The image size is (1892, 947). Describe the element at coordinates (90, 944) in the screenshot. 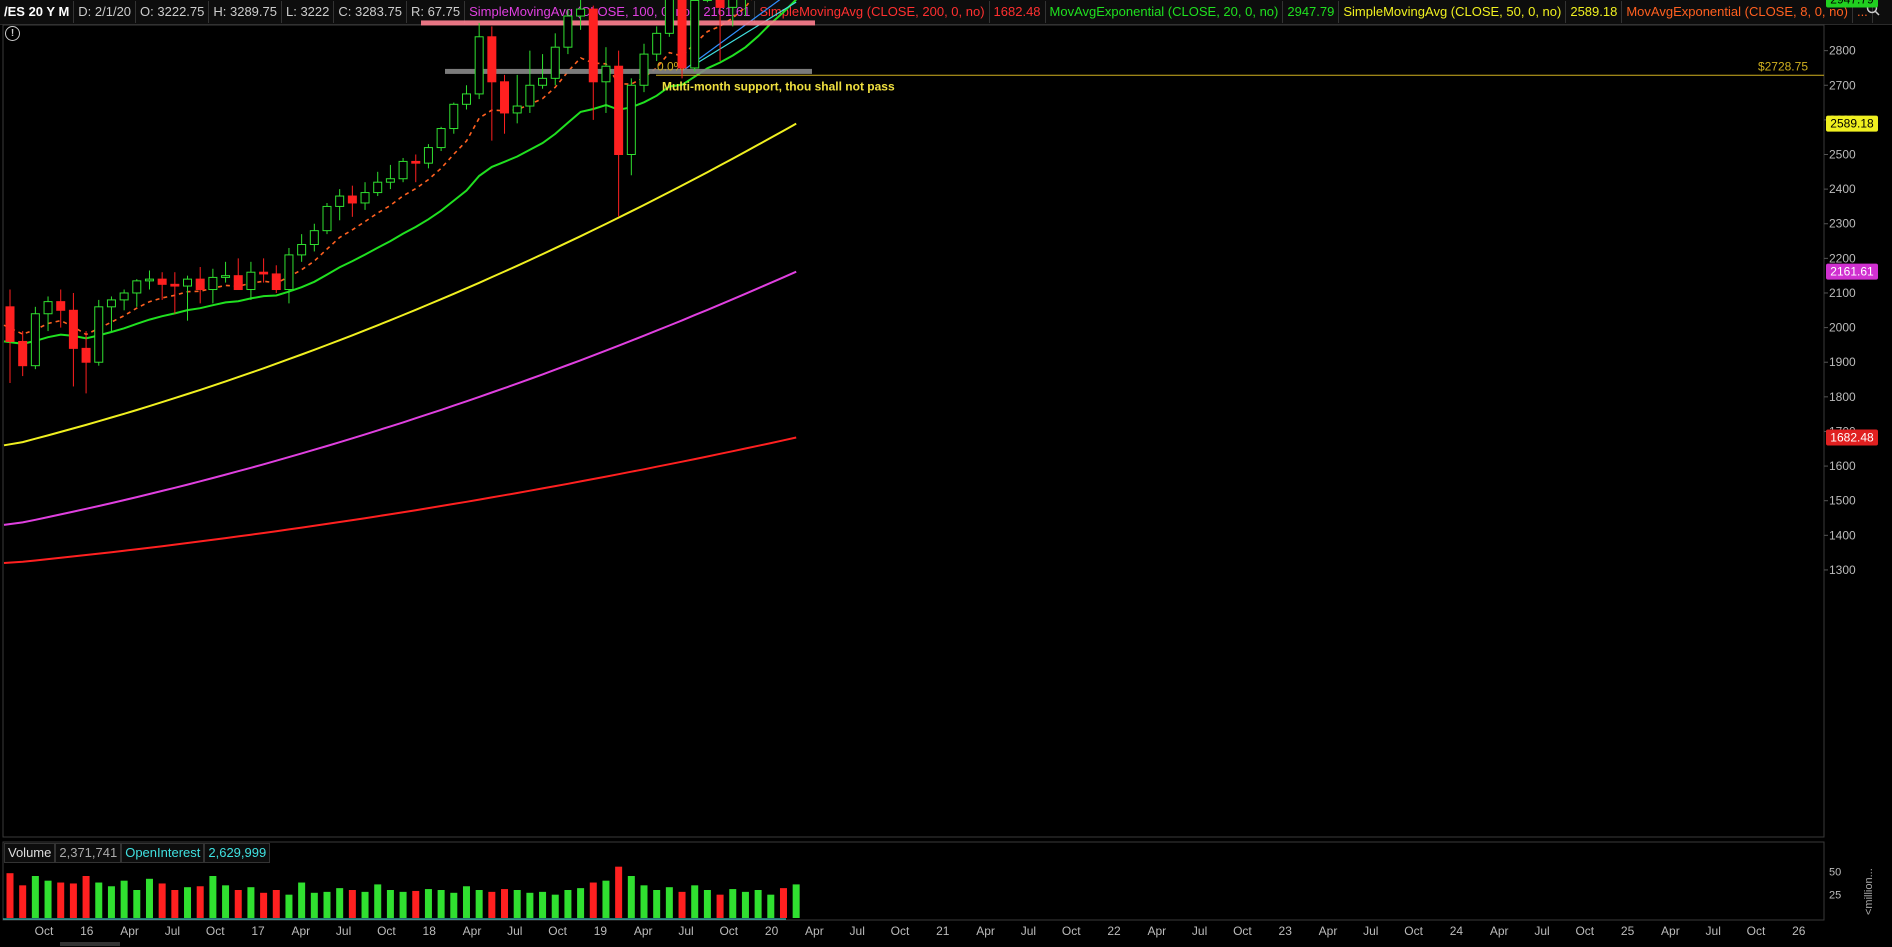

I see `horizontal-scrollbar-thumb` at that location.